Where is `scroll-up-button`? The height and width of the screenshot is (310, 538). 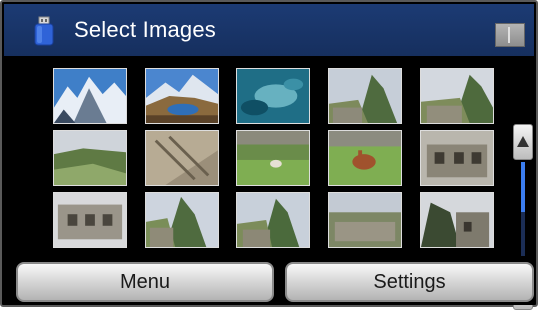
scroll-up-button is located at coordinates (523, 142).